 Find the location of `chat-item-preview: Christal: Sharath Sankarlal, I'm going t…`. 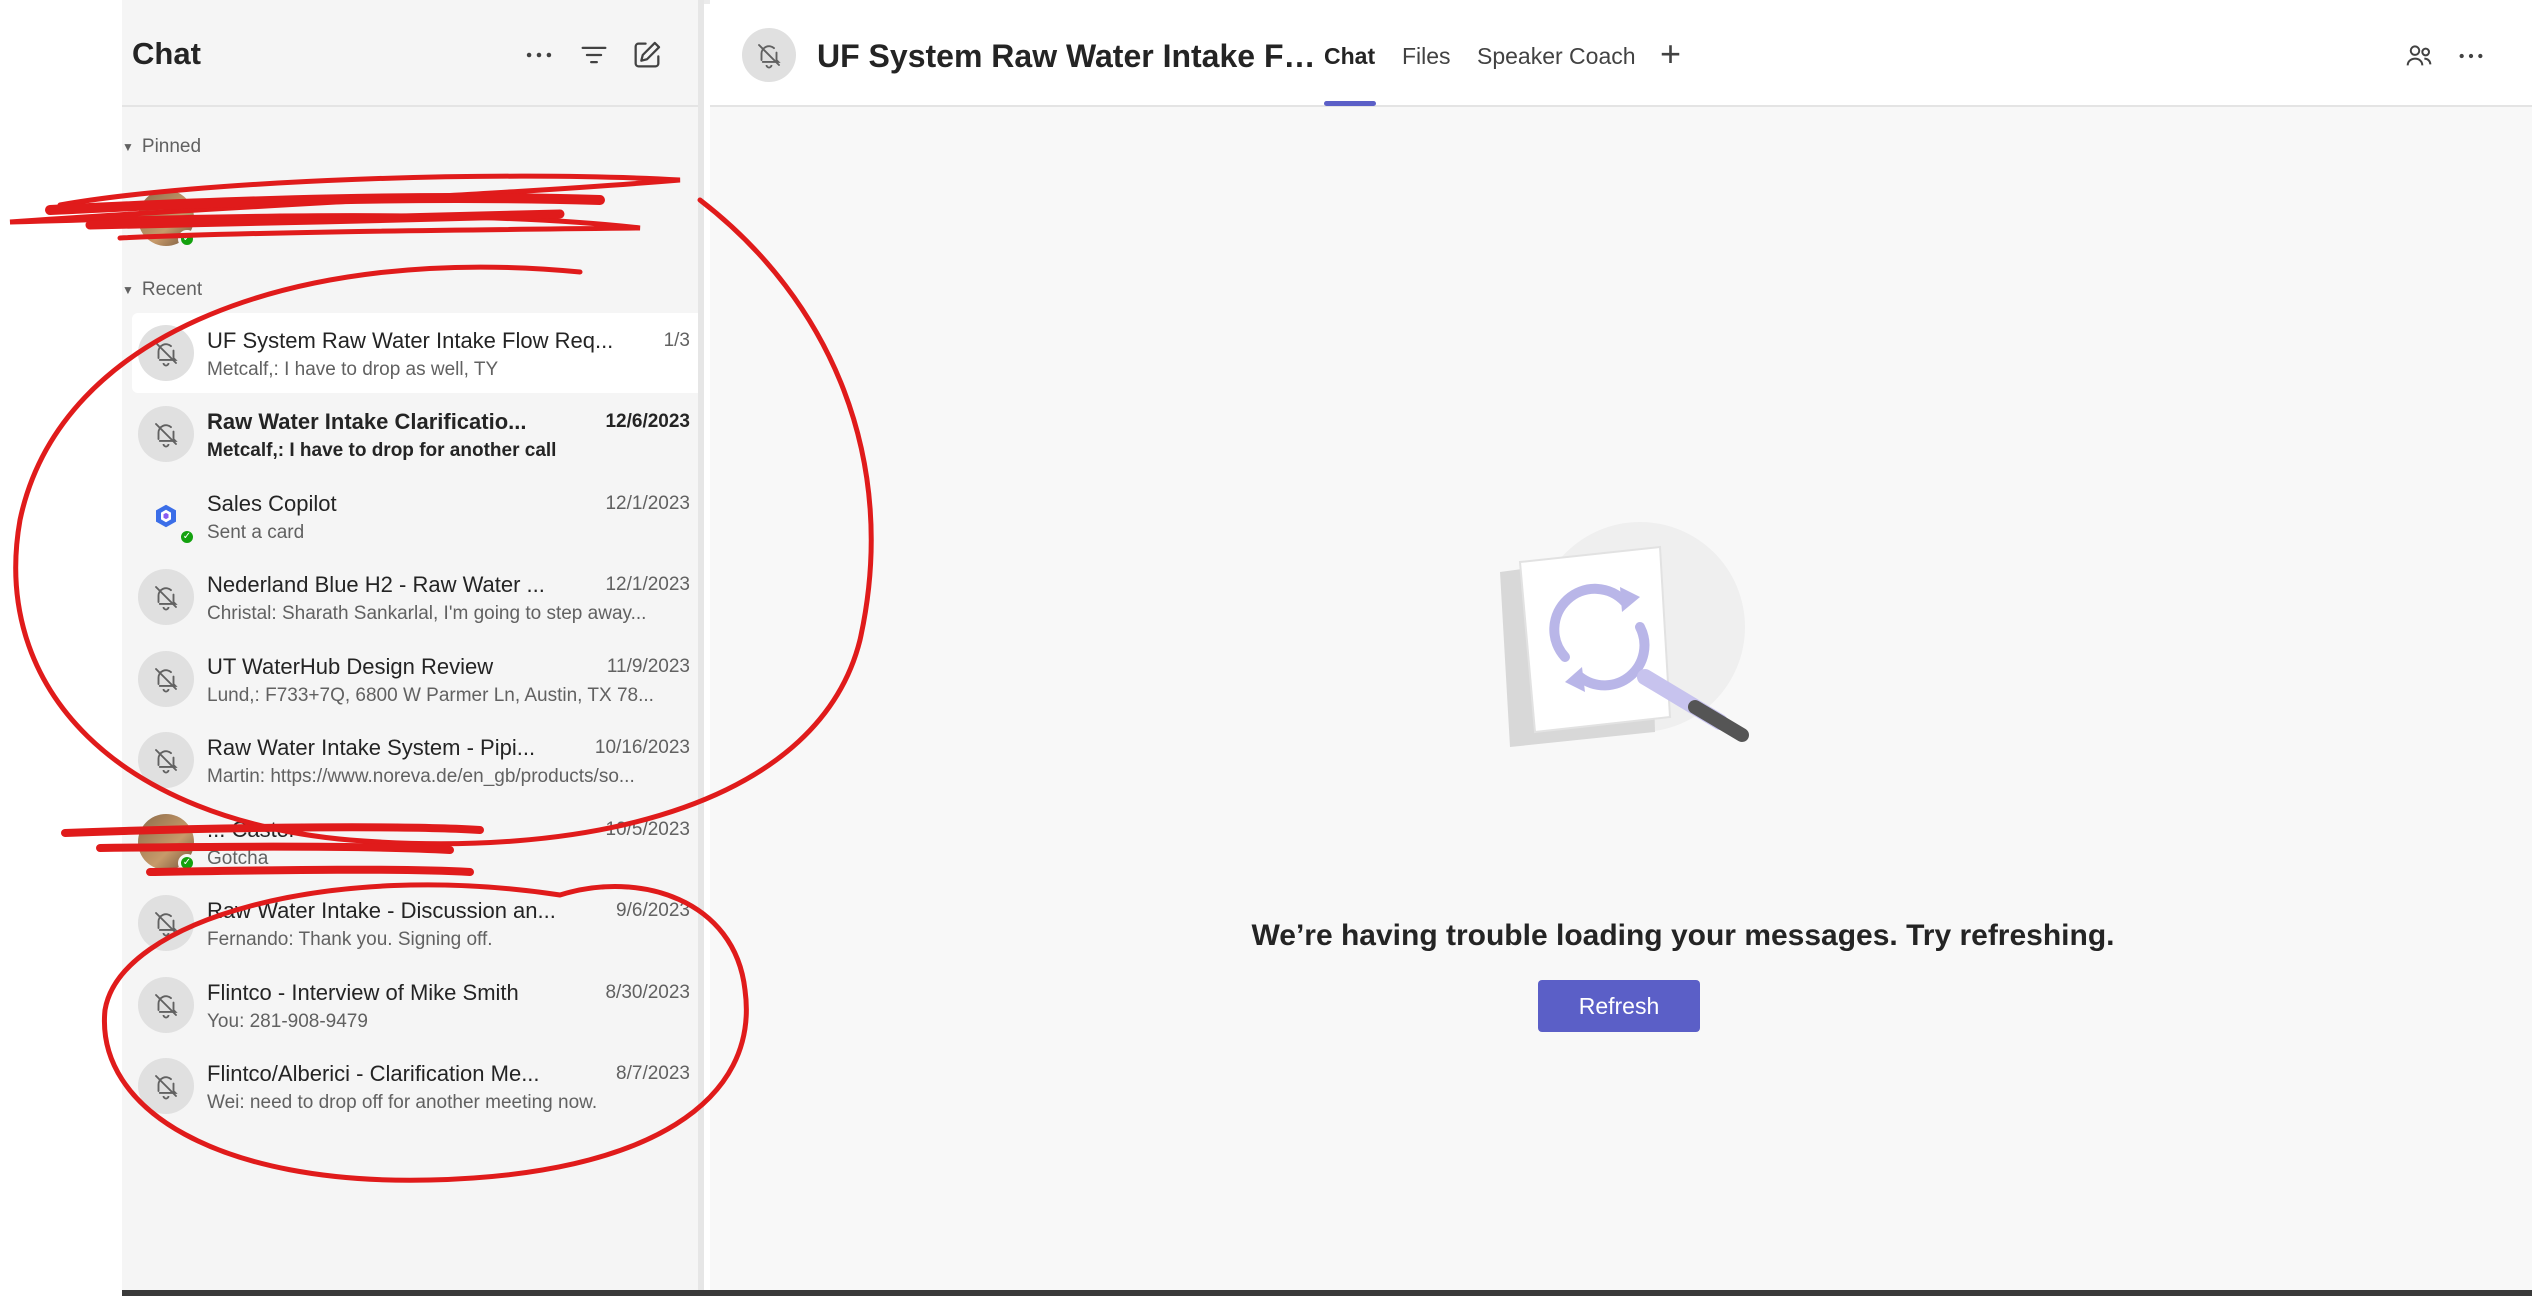

chat-item-preview: Christal: Sharath Sankarlal, I'm going t… is located at coordinates (427, 613).